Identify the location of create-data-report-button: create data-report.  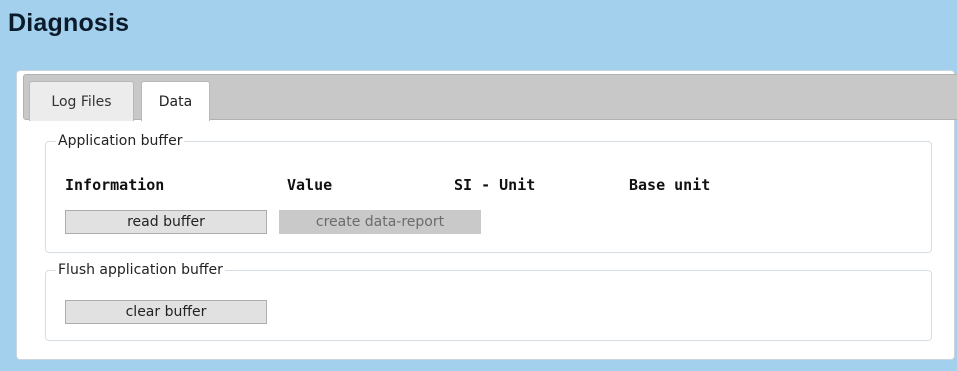
(380, 222).